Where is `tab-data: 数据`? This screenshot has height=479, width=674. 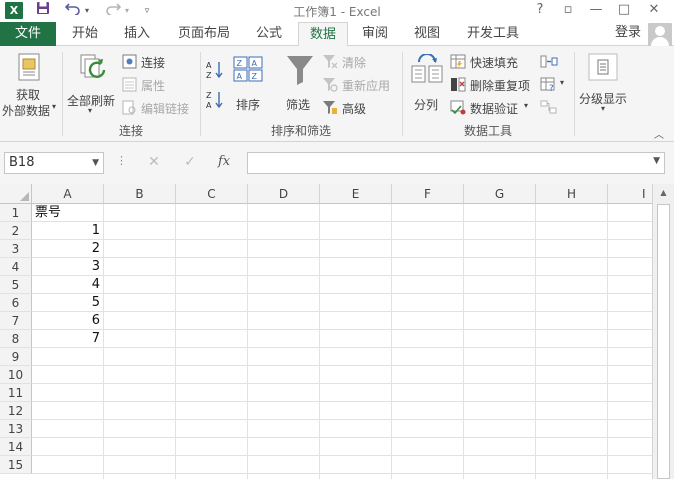 tab-data: 数据 is located at coordinates (323, 34).